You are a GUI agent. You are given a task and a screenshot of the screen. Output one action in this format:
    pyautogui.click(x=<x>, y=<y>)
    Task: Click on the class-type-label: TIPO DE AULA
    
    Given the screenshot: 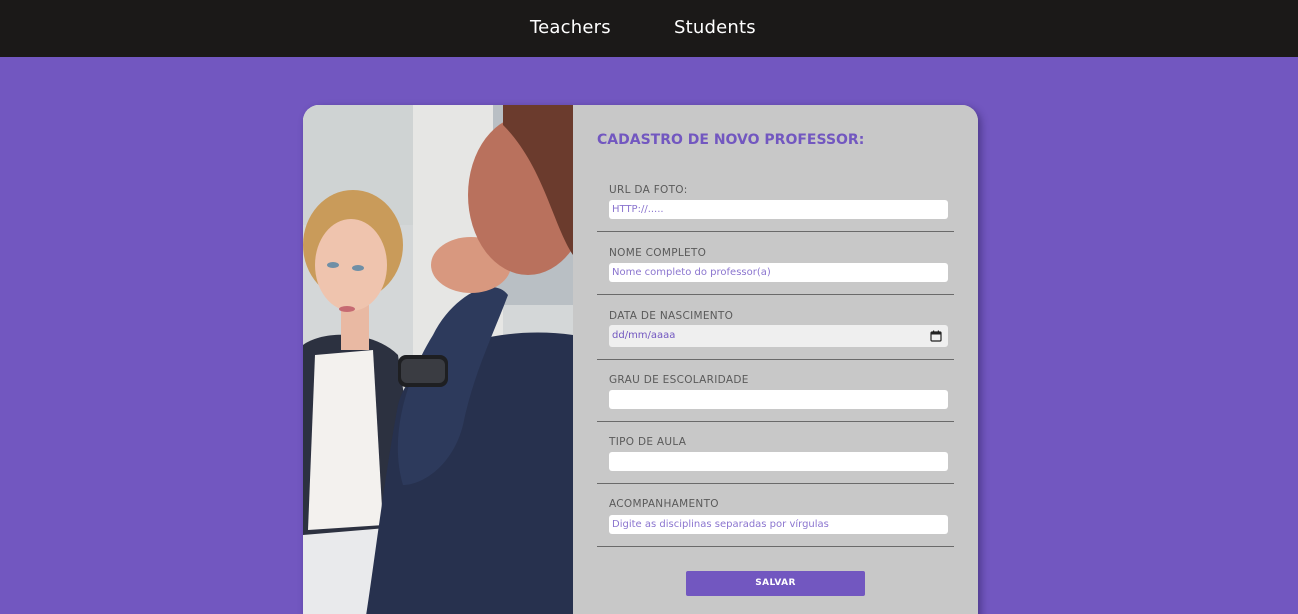 What is the action you would take?
    pyautogui.click(x=648, y=442)
    